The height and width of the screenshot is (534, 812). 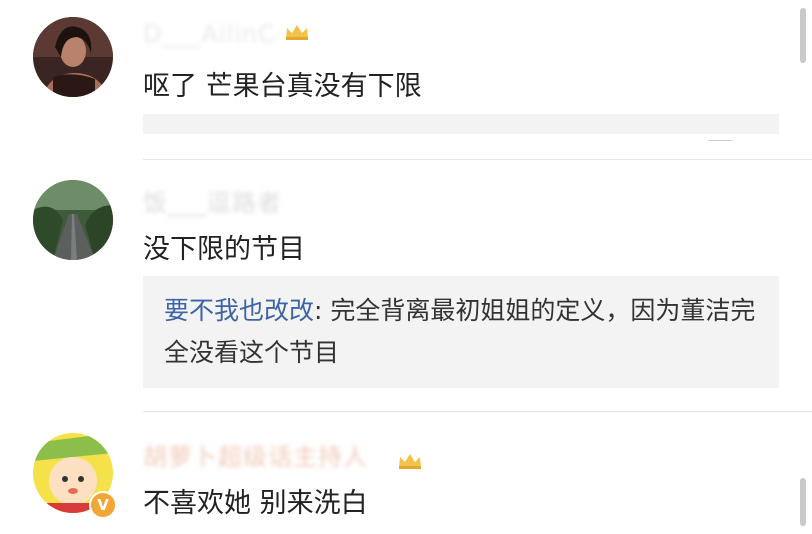 I want to click on divider, so click(x=720, y=140).